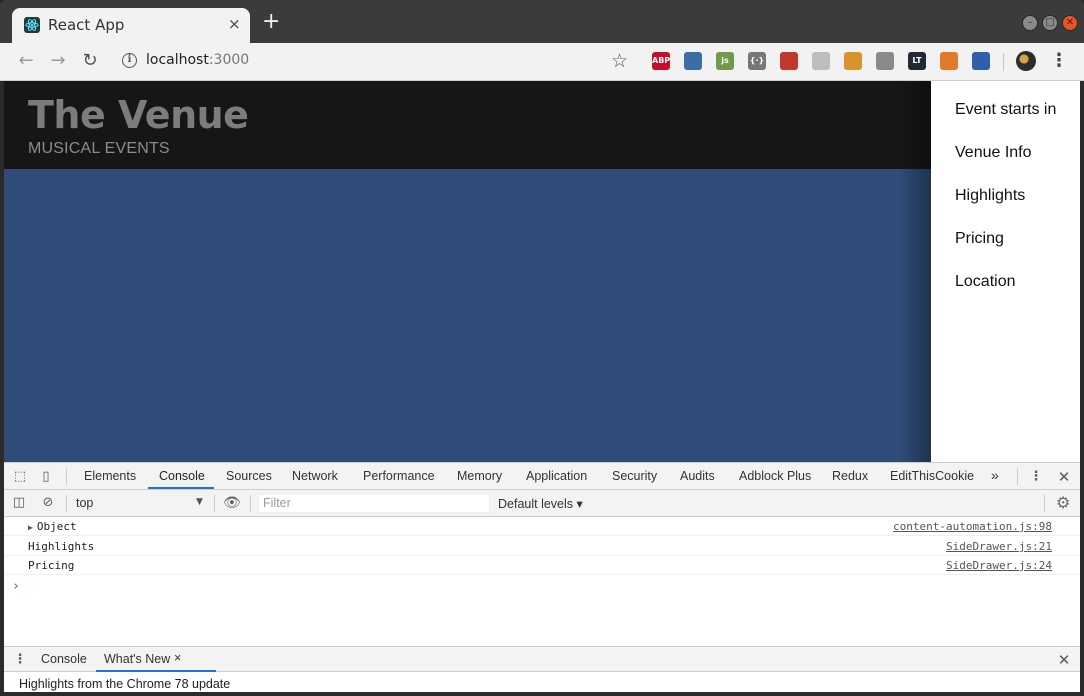 The width and height of the screenshot is (1084, 696). Describe the element at coordinates (479, 476) in the screenshot. I see `tab-memory: Memory` at that location.